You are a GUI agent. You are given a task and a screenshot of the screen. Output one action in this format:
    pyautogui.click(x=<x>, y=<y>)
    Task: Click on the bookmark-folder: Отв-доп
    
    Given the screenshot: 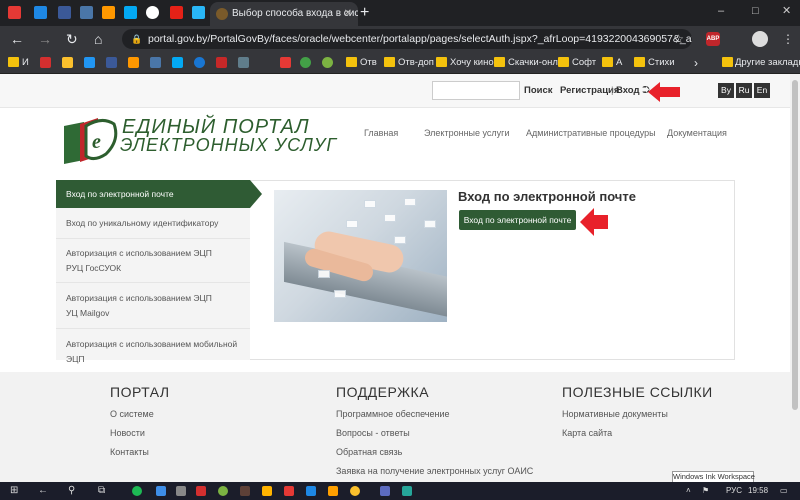 What is the action you would take?
    pyautogui.click(x=416, y=63)
    